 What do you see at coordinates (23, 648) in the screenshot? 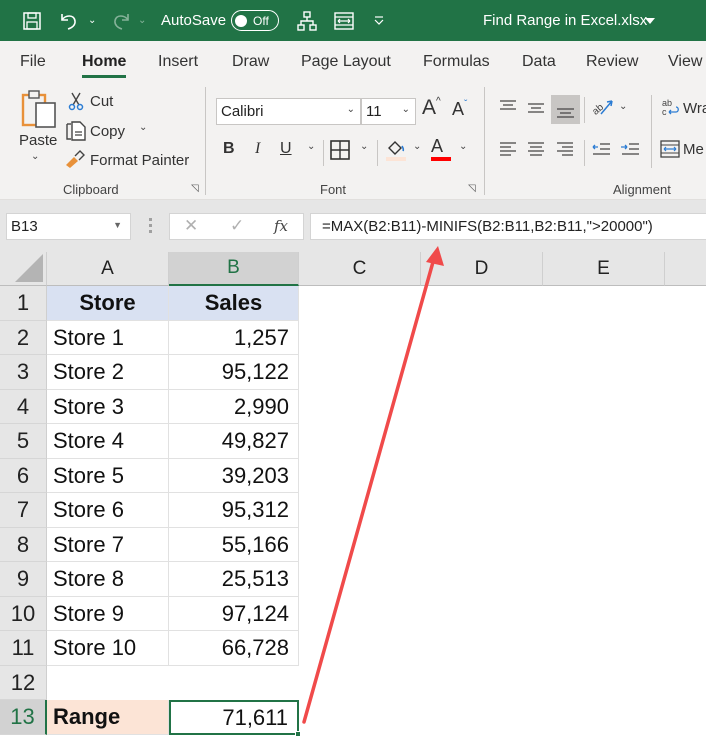
I see `row-header-11: 11` at bounding box center [23, 648].